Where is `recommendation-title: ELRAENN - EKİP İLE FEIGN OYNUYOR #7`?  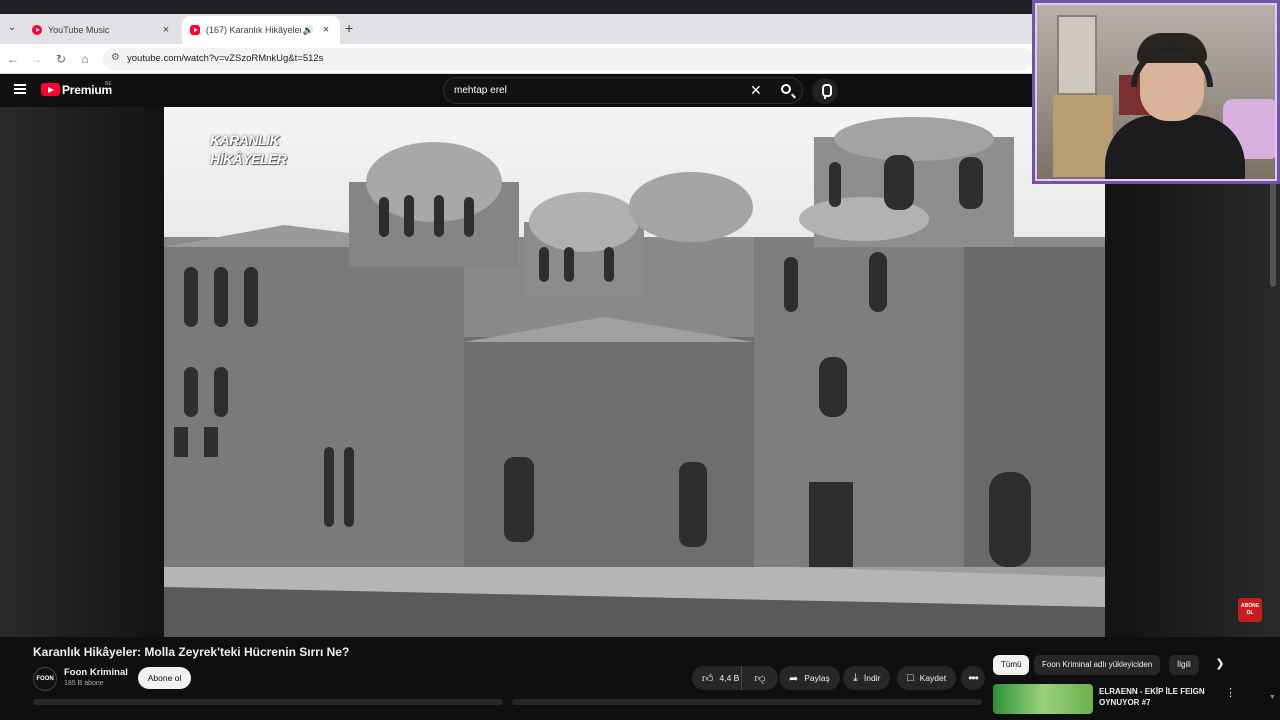 recommendation-title: ELRAENN - EKİP İLE FEIGN OYNUYOR #7 is located at coordinates (1154, 697).